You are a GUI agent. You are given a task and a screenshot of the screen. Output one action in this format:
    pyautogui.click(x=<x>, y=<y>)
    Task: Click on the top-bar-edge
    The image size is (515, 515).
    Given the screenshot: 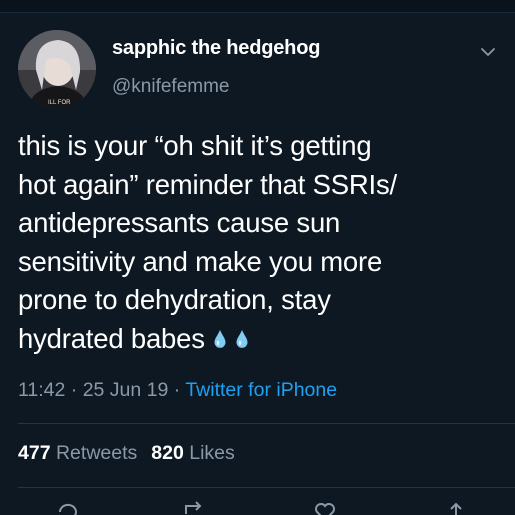 What is the action you would take?
    pyautogui.click(x=257, y=6)
    